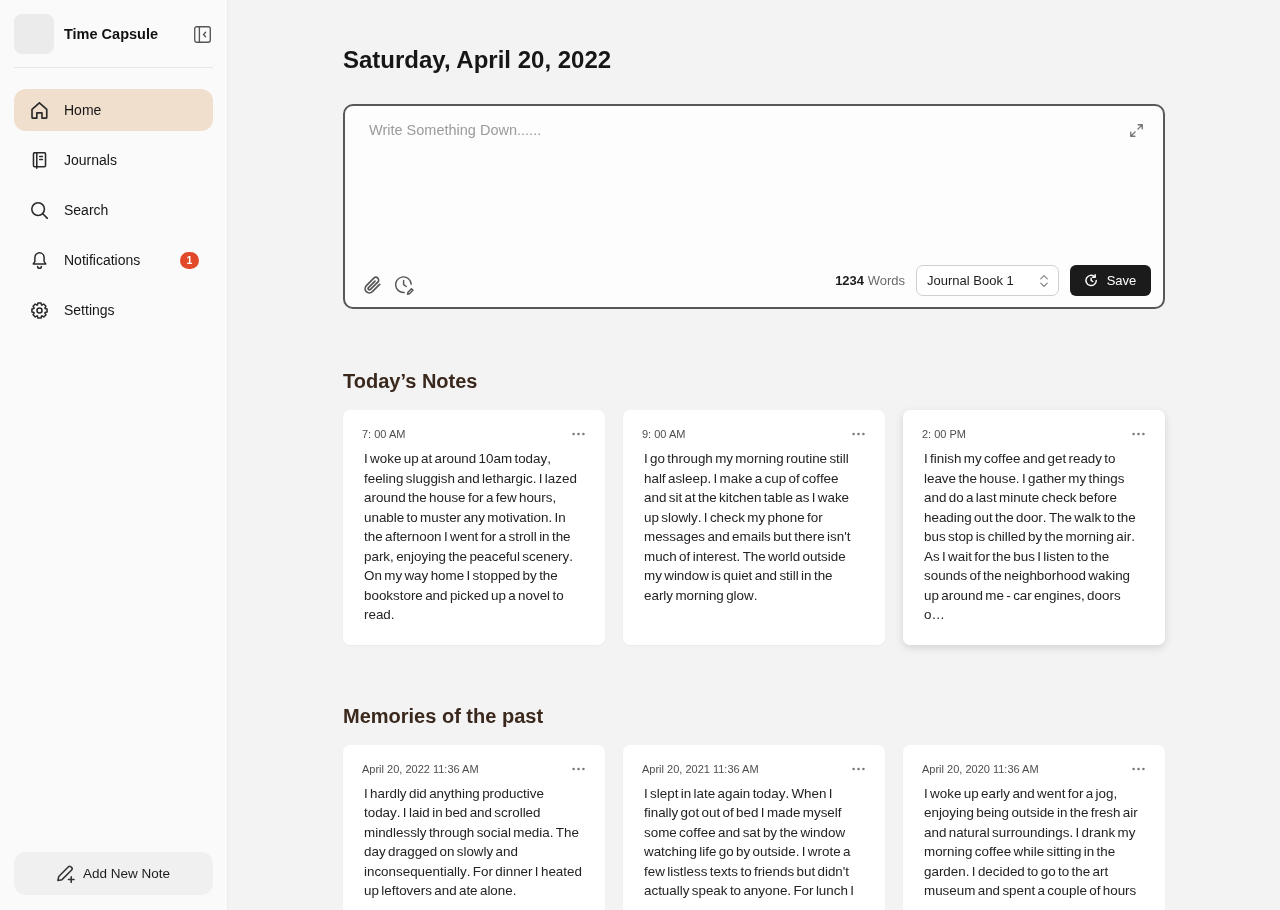 This screenshot has width=1280, height=910. Describe the element at coordinates (202, 34) in the screenshot. I see `sidebar-toggle-icon` at that location.